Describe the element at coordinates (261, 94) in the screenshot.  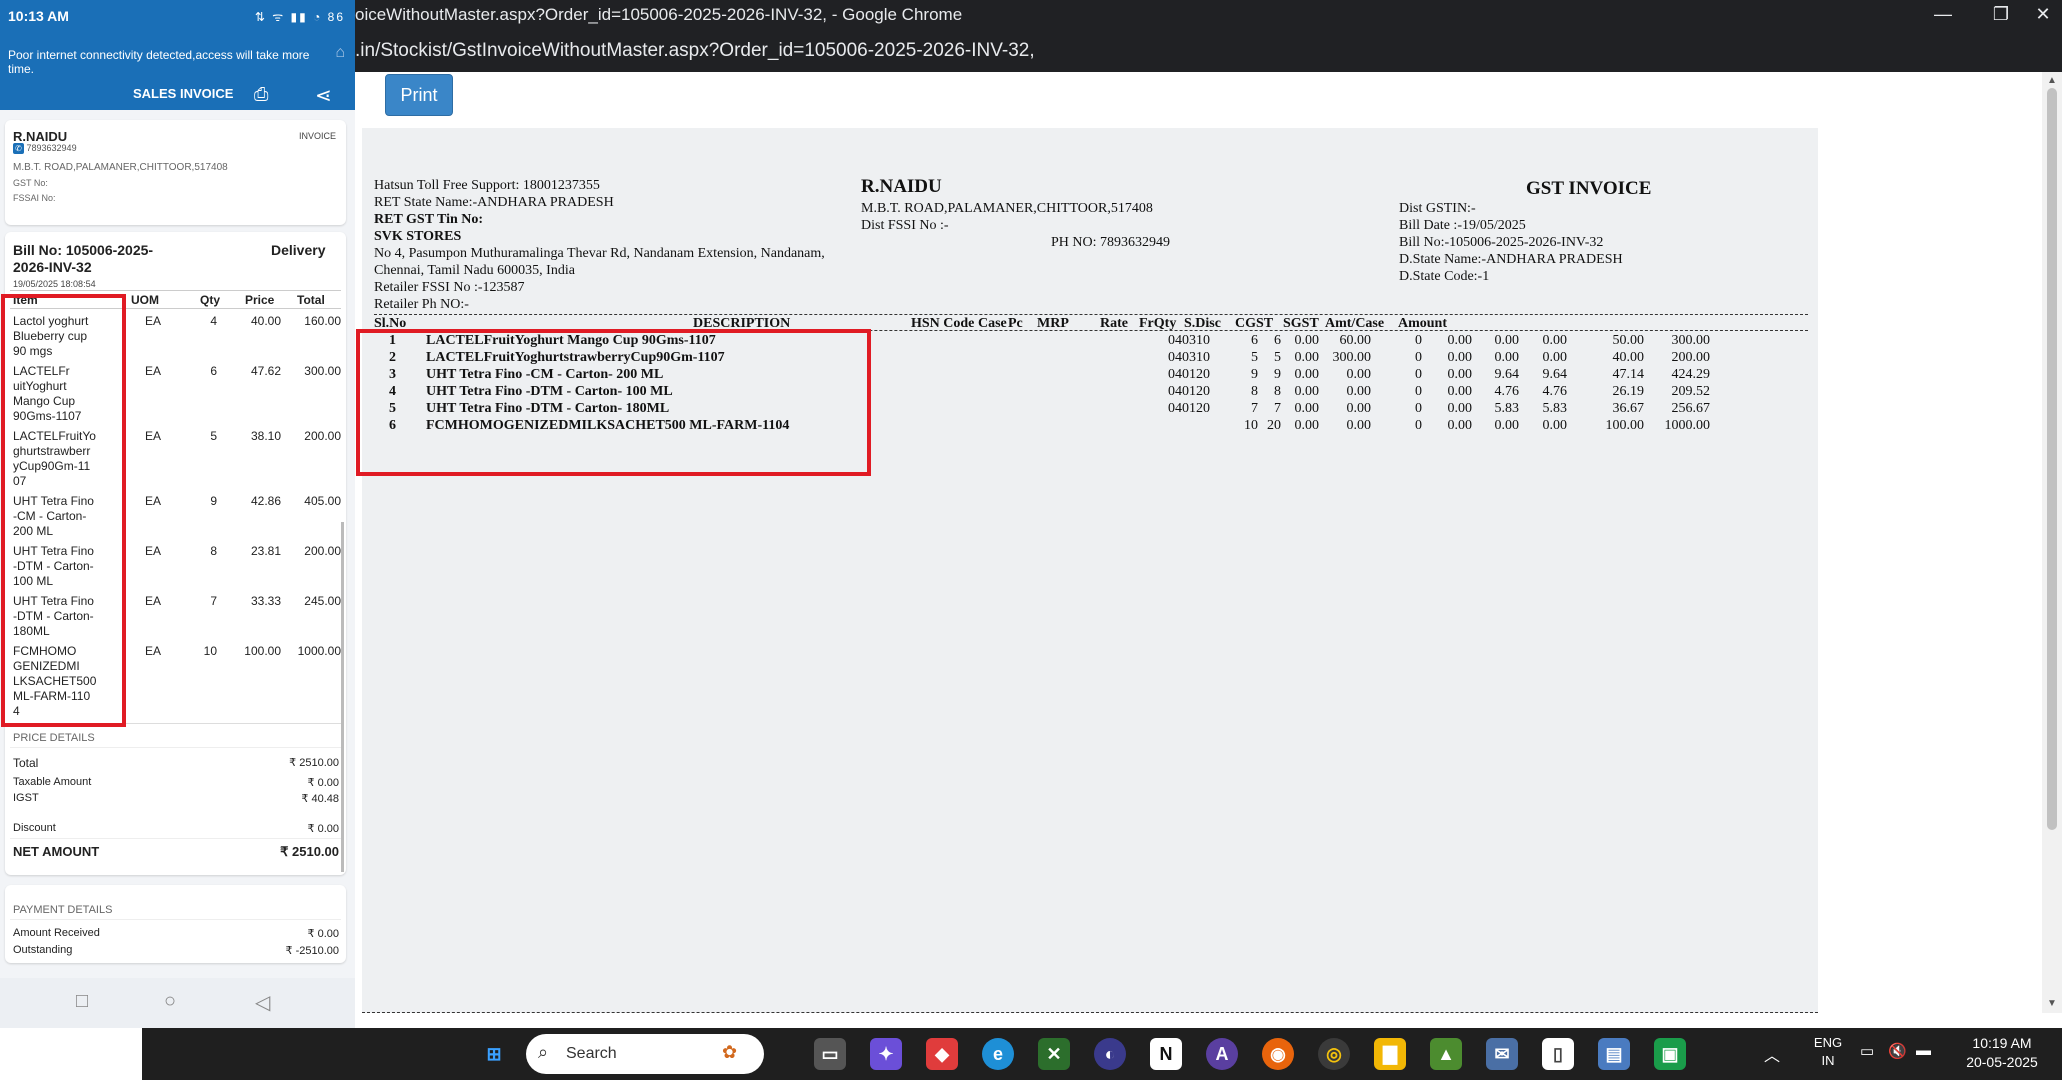
I see `print-icon: ⎙` at that location.